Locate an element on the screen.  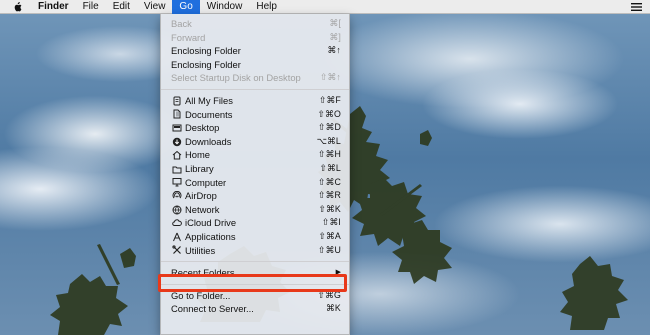
menu-finder: Finder is located at coordinates (55, 7).